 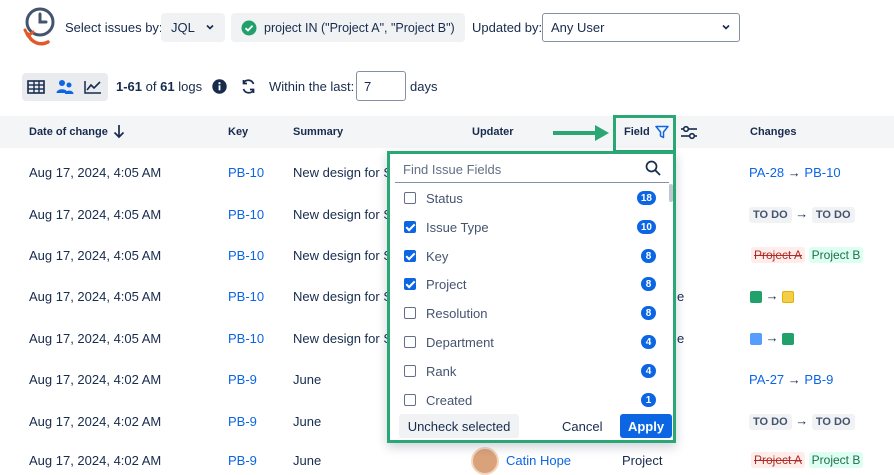 I want to click on field-option-created: Created 1, so click(x=530, y=400).